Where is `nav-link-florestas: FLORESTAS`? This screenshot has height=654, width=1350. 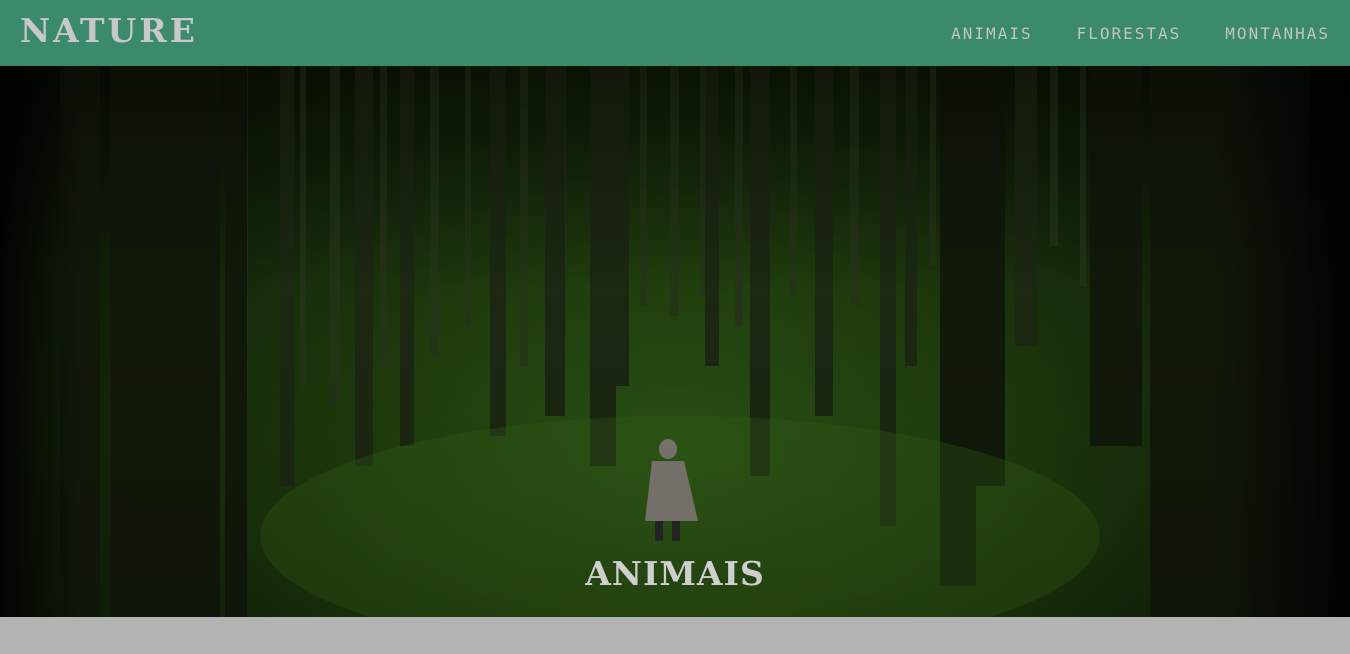 nav-link-florestas: FLORESTAS is located at coordinates (1129, 33).